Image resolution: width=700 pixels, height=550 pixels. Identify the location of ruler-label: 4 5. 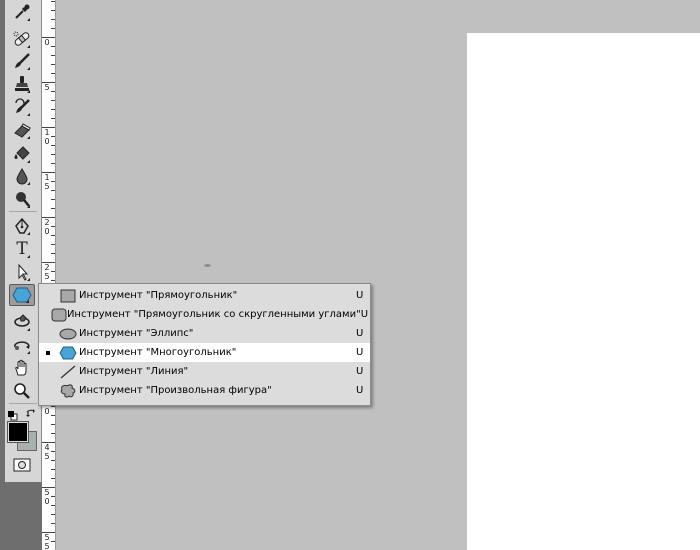
(47, 452).